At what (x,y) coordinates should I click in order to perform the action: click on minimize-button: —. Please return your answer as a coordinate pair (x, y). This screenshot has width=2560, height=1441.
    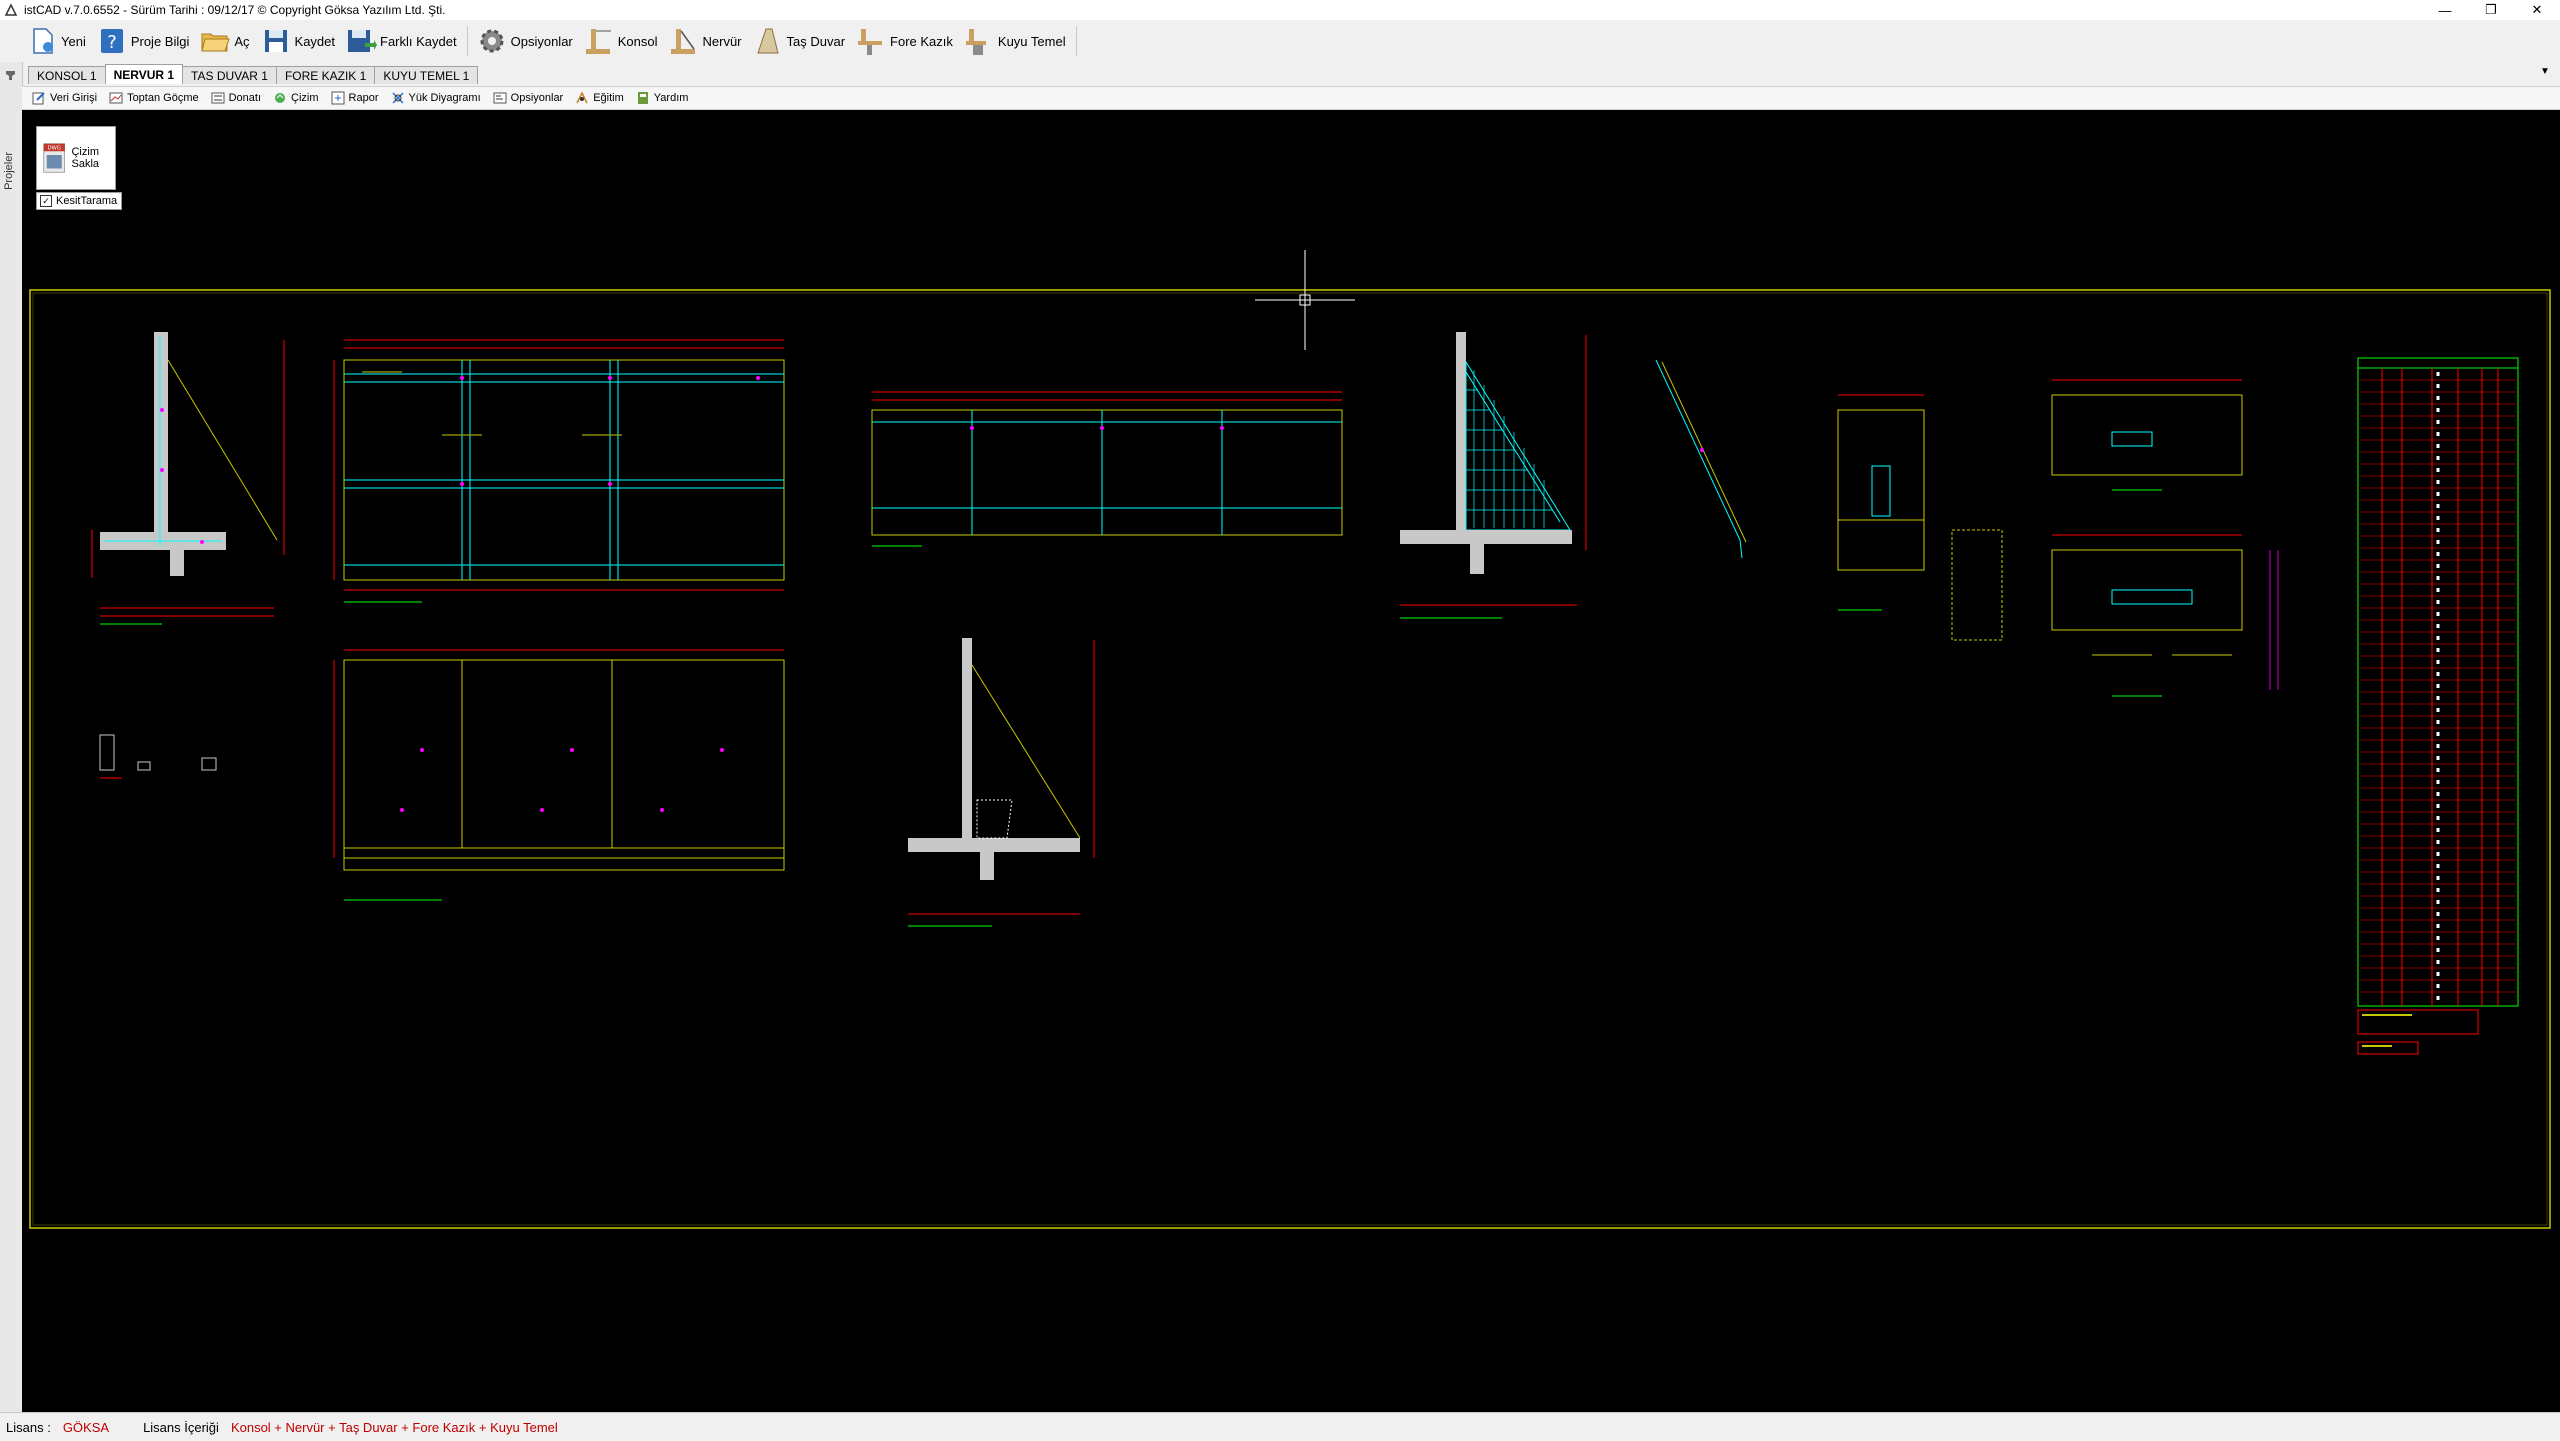
    Looking at the image, I should click on (2445, 10).